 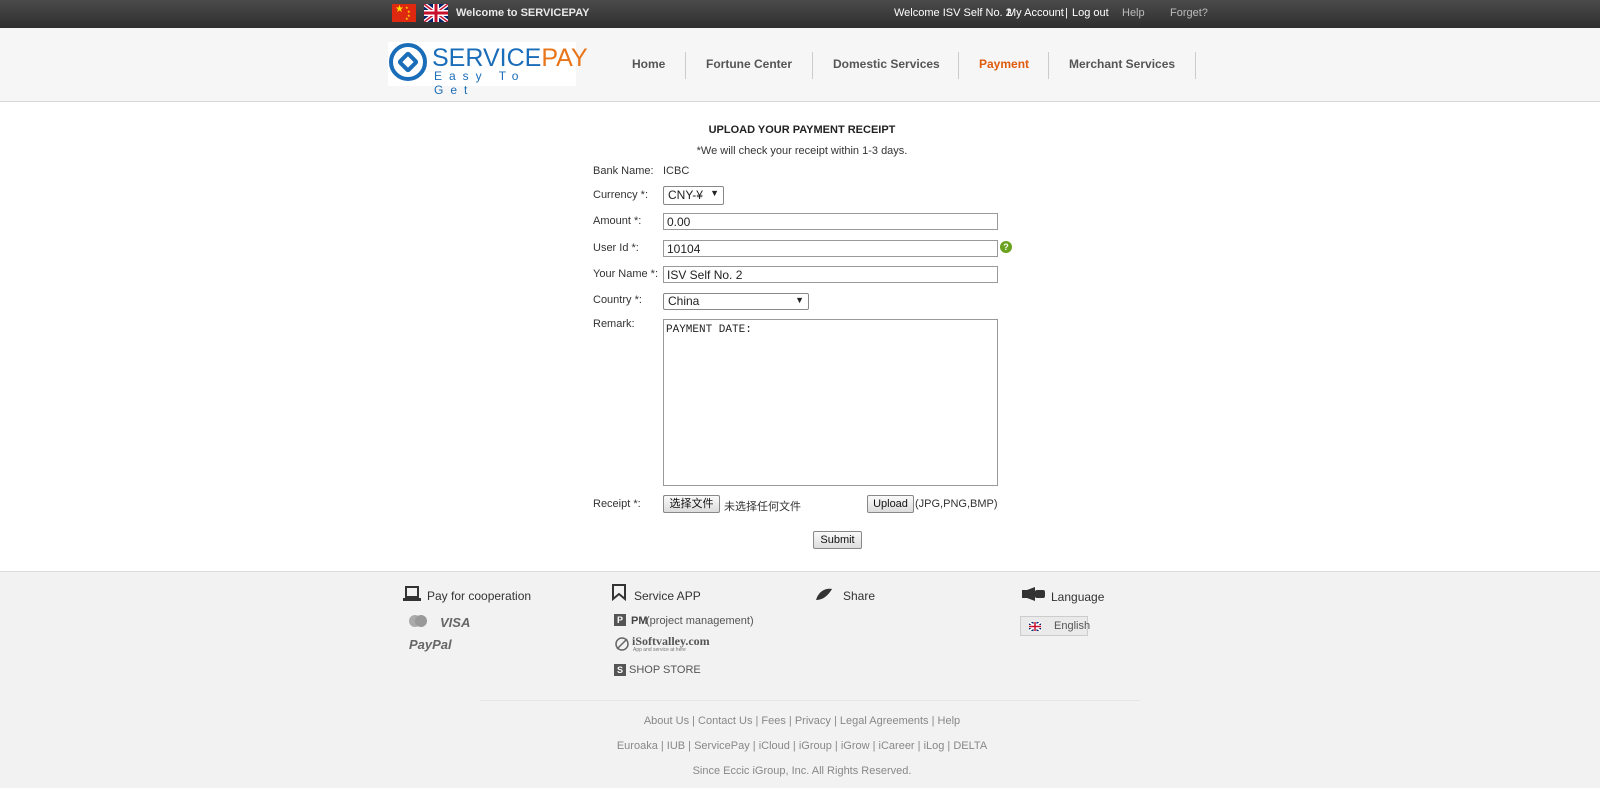 What do you see at coordinates (1033, 594) in the screenshot?
I see `language-icon` at bounding box center [1033, 594].